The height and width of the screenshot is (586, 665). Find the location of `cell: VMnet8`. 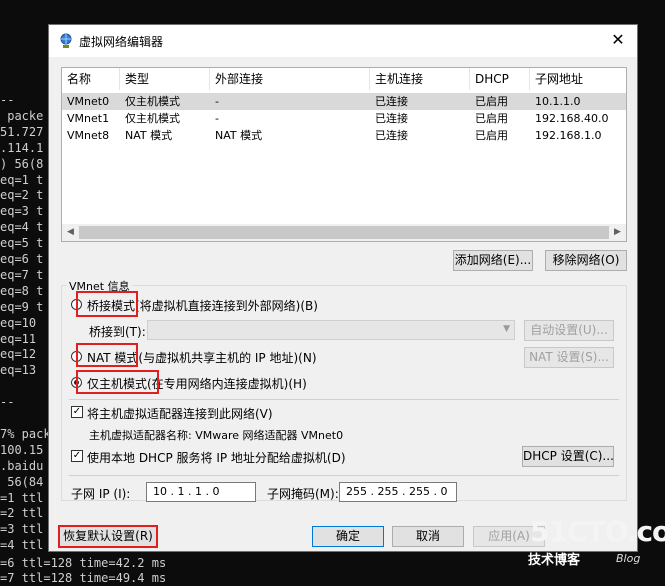

cell: VMnet8 is located at coordinates (88, 135).